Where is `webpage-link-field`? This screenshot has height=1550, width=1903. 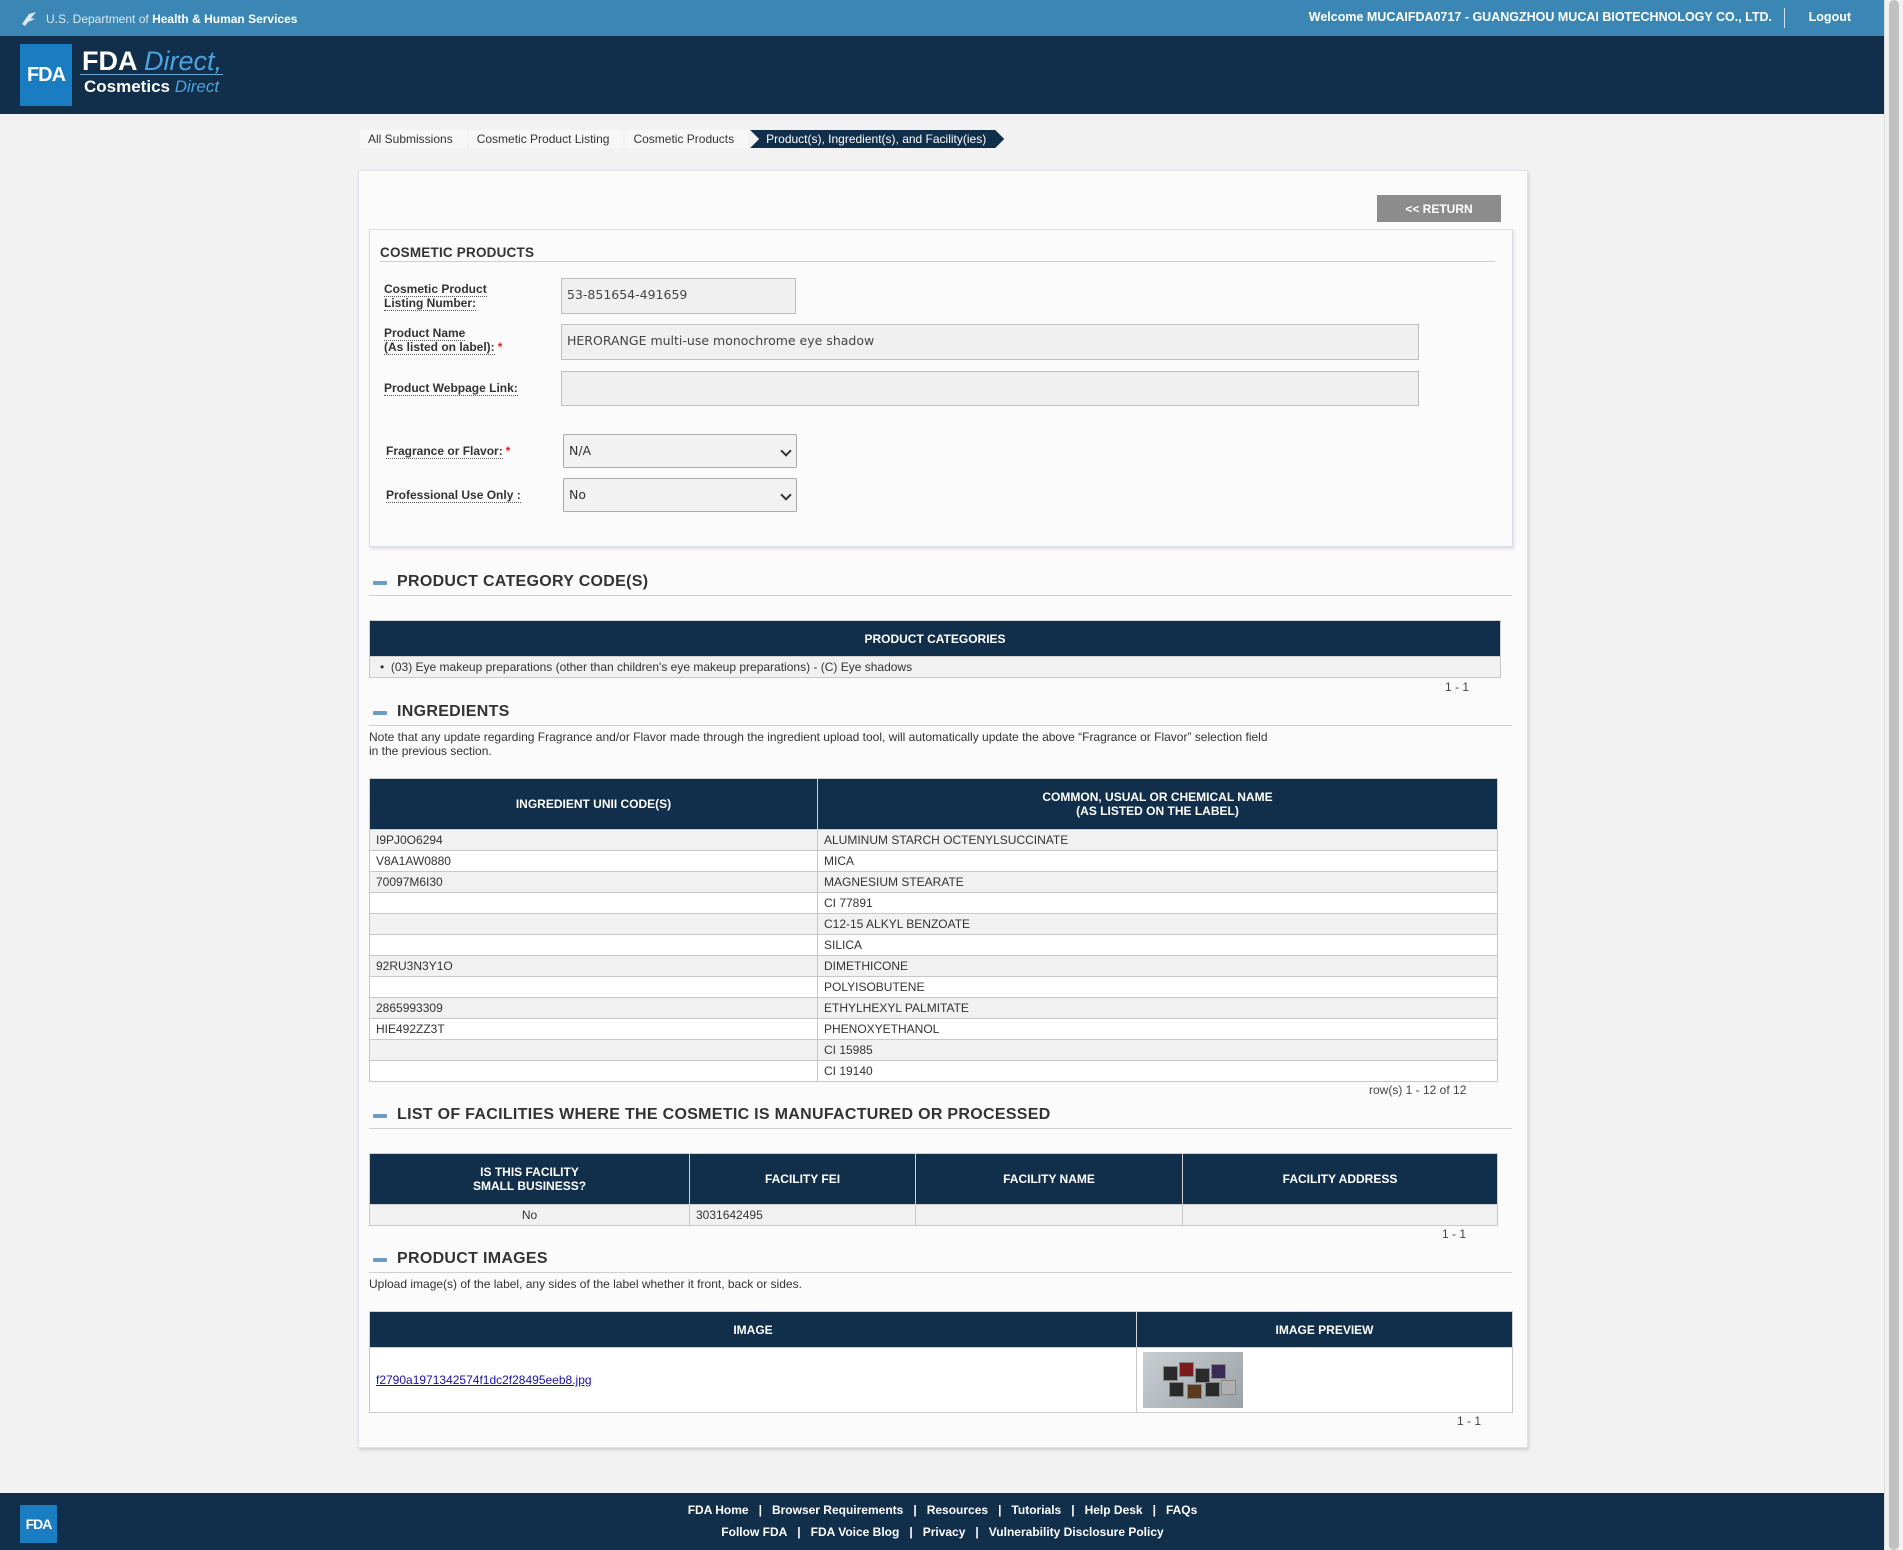 webpage-link-field is located at coordinates (990, 388).